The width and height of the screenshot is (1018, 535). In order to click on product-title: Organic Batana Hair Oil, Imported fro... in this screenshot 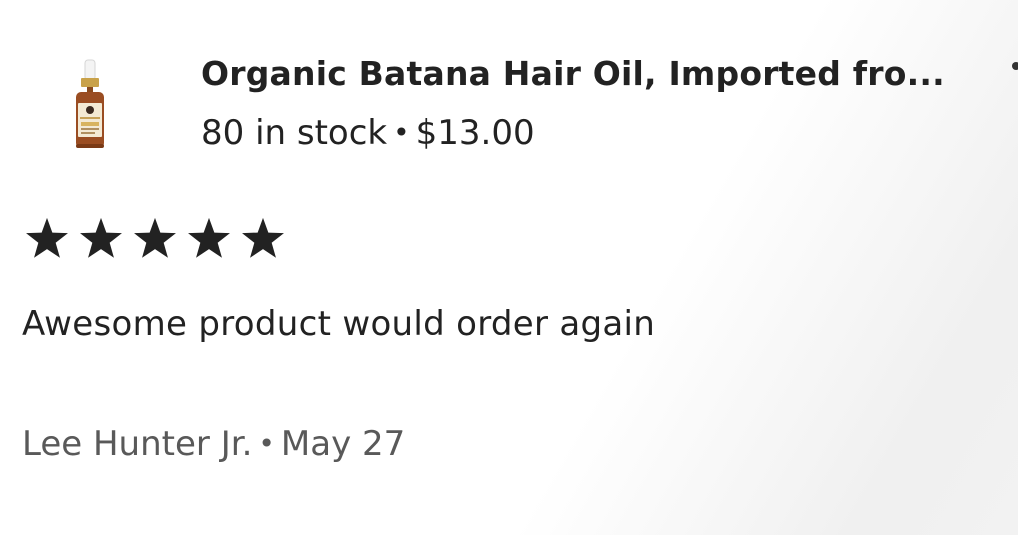, I will do `click(581, 73)`.